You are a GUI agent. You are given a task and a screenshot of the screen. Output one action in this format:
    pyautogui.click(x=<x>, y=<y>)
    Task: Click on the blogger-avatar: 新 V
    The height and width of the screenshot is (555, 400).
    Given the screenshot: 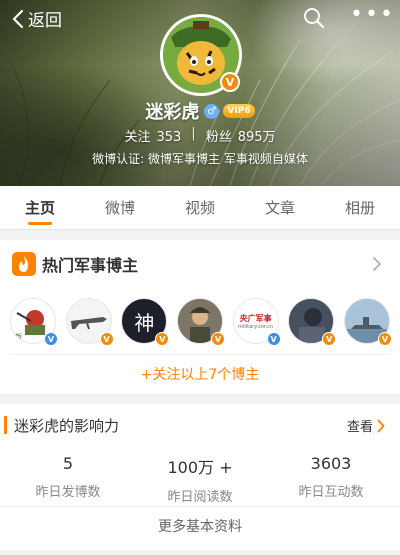 What is the action you would take?
    pyautogui.click(x=34, y=322)
    